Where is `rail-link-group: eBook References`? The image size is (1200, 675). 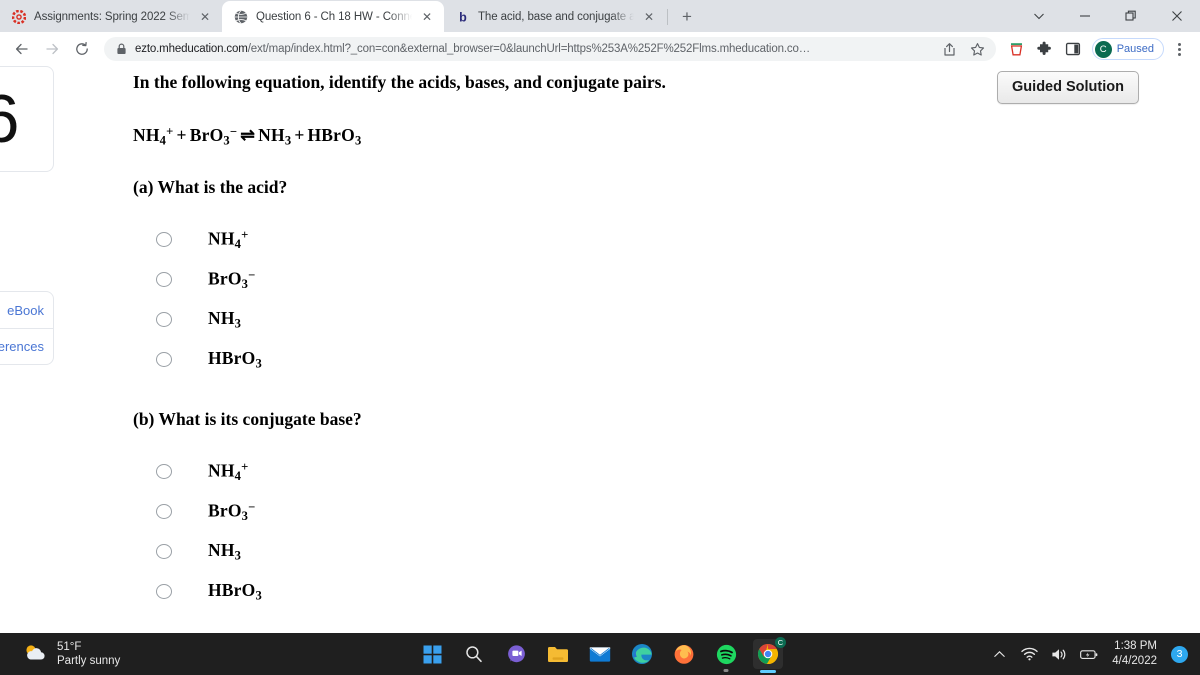 rail-link-group: eBook References is located at coordinates (27, 328).